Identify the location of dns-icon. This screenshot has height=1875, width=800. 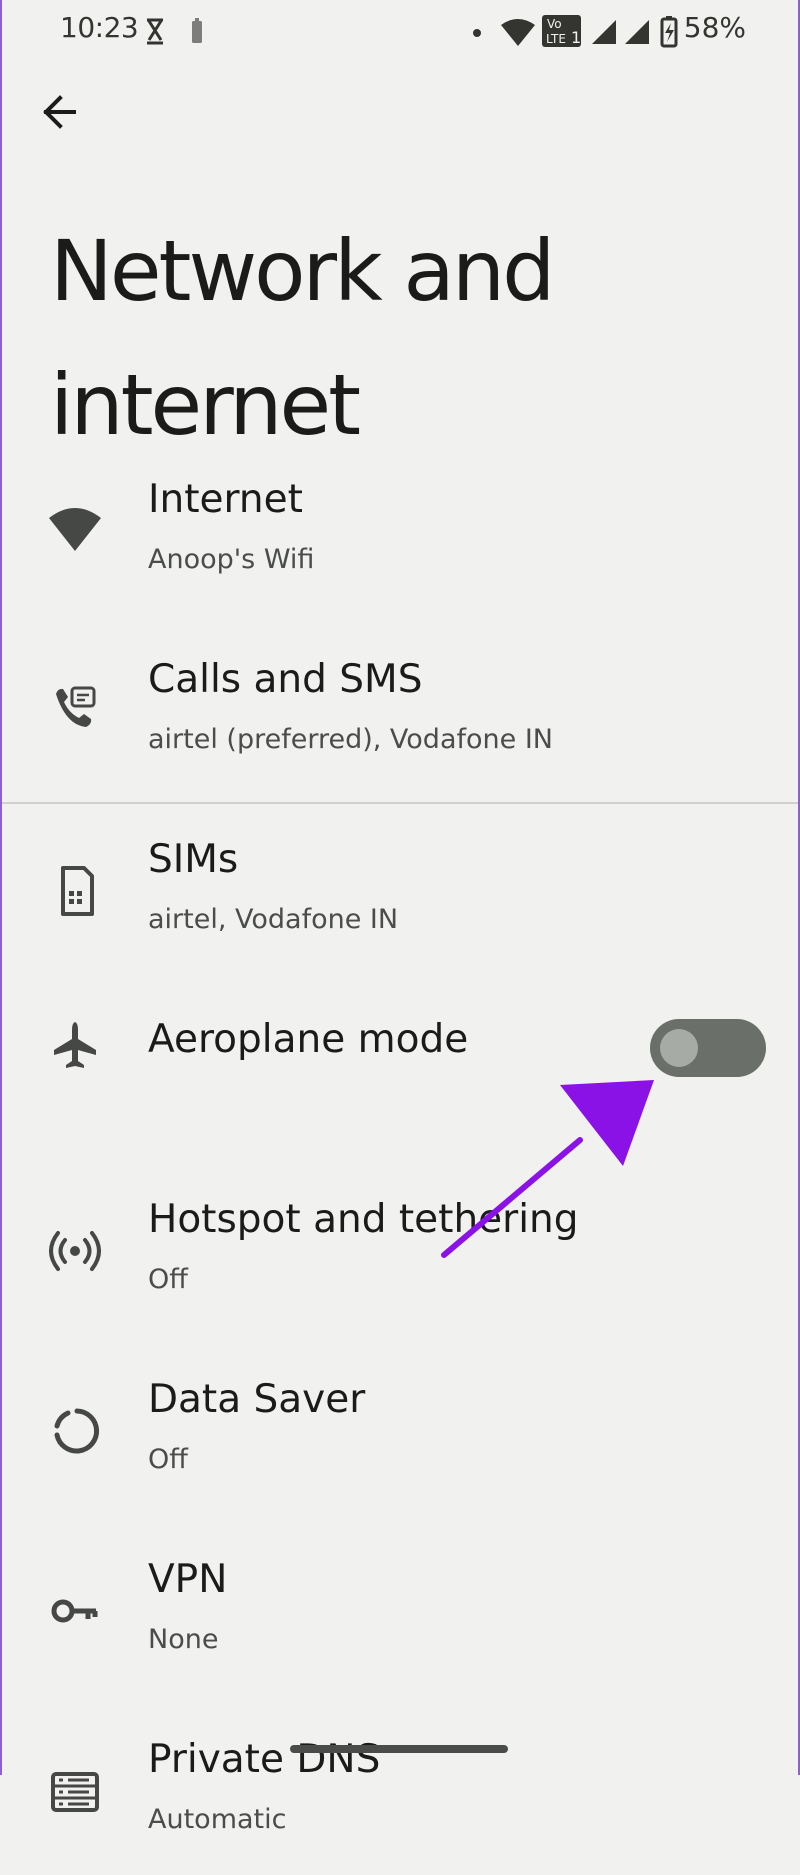
(75, 1792).